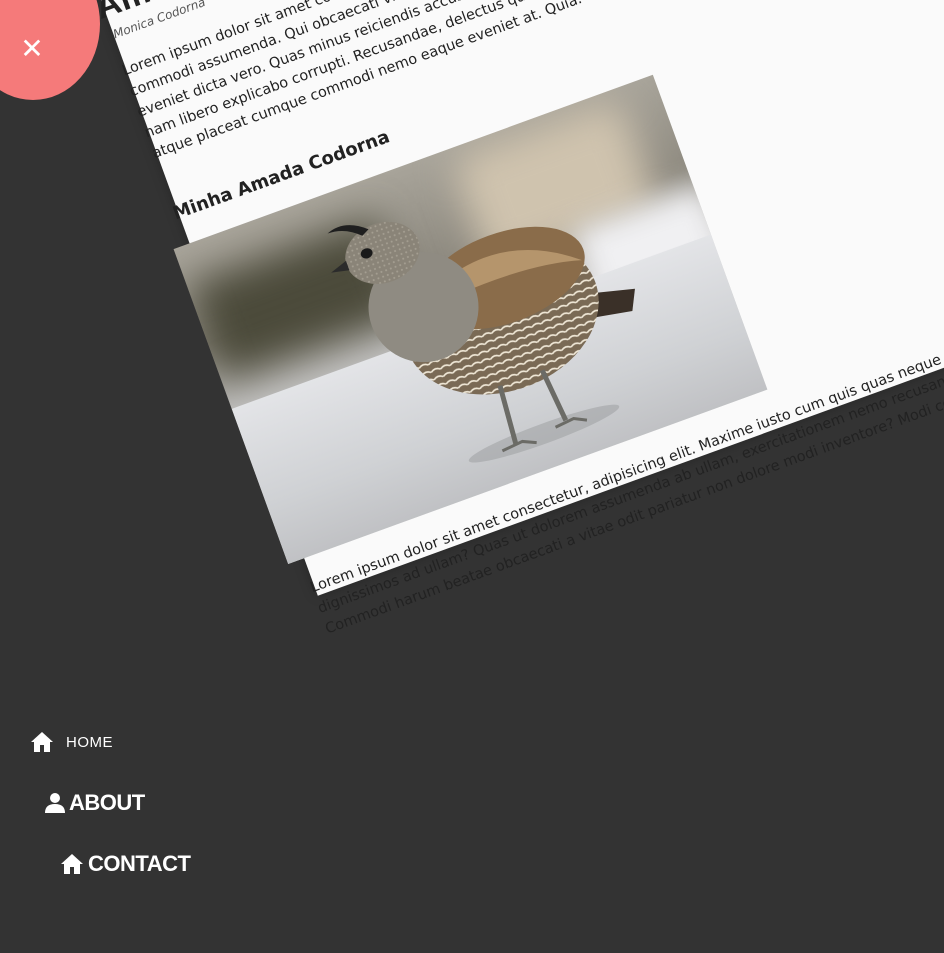  I want to click on nav-label-contact: CONTACT, so click(139, 863).